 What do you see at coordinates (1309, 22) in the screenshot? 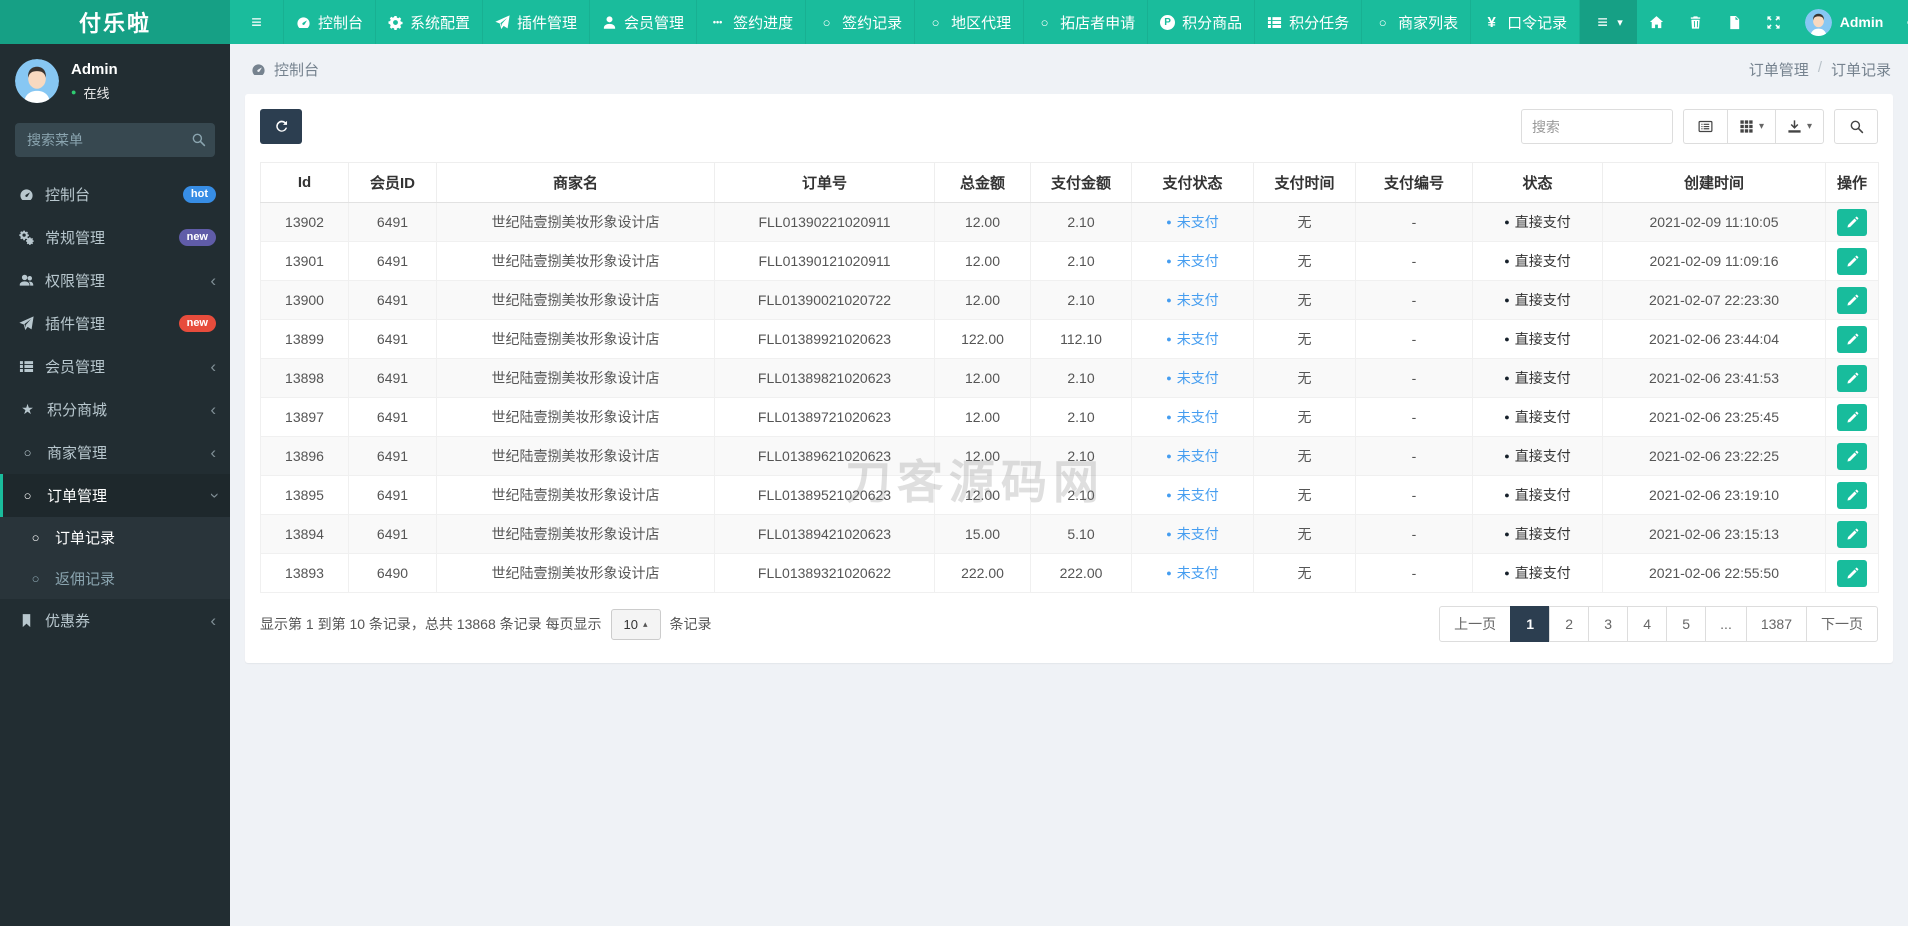
I see `nav-item-points-tasks: 积分任务` at bounding box center [1309, 22].